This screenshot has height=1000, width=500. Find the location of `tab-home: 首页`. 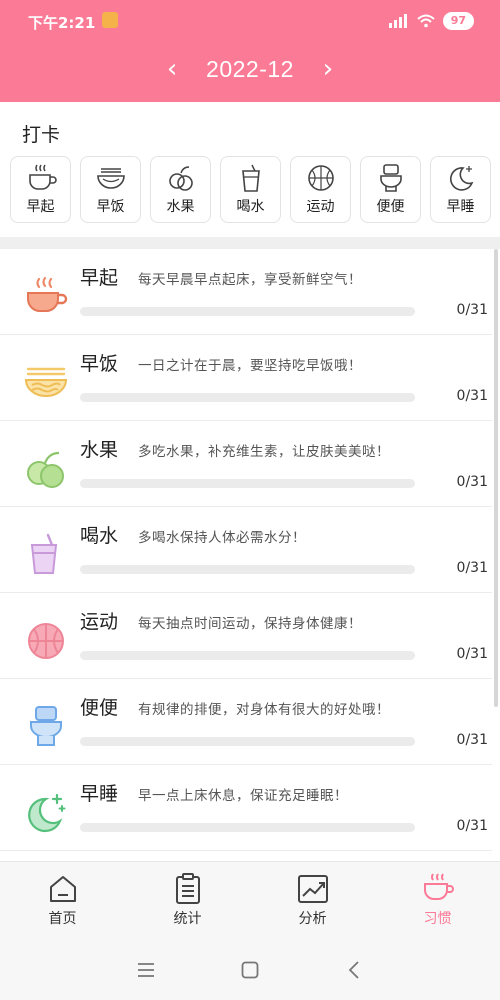

tab-home: 首页 is located at coordinates (62, 900).